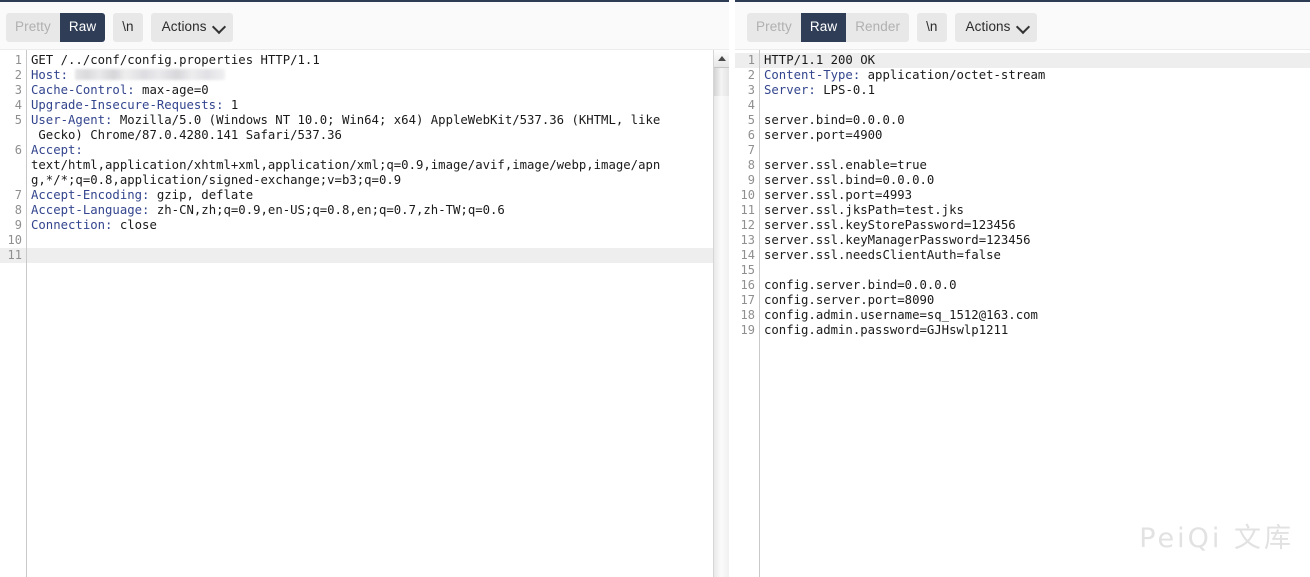  What do you see at coordinates (90, 210) in the screenshot?
I see `header-name: Accept-Language:` at bounding box center [90, 210].